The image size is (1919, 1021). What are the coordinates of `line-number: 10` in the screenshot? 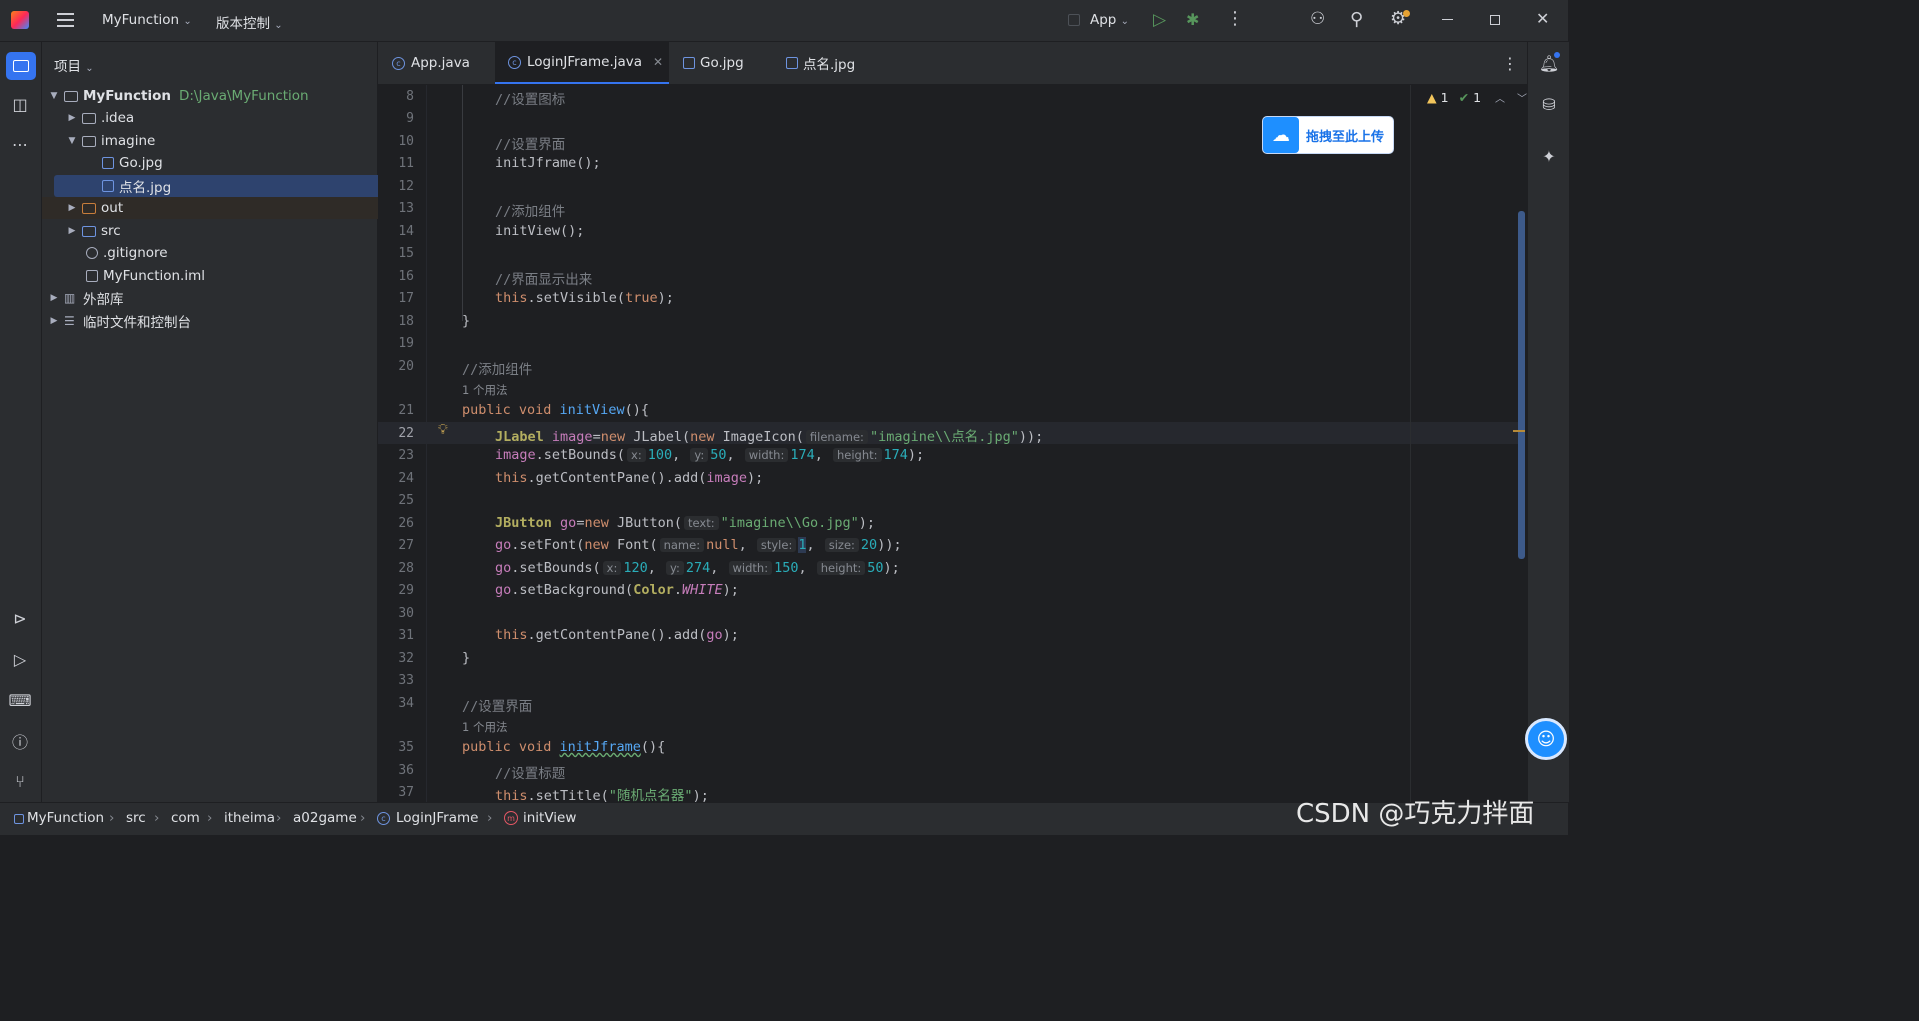 It's located at (406, 141).